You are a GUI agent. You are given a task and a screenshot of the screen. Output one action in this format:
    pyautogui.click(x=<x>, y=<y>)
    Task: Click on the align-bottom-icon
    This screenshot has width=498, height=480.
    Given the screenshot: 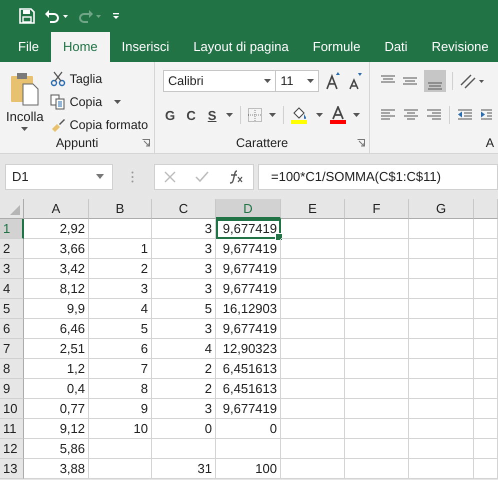 What is the action you would take?
    pyautogui.click(x=435, y=81)
    